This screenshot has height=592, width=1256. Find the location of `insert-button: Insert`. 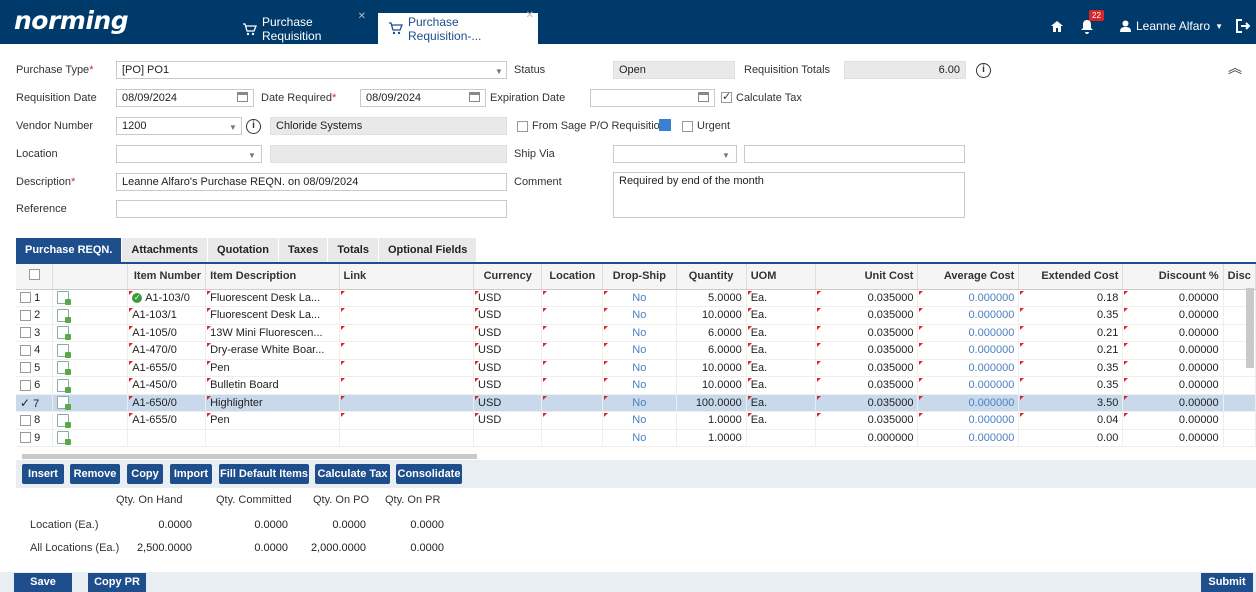

insert-button: Insert is located at coordinates (43, 474).